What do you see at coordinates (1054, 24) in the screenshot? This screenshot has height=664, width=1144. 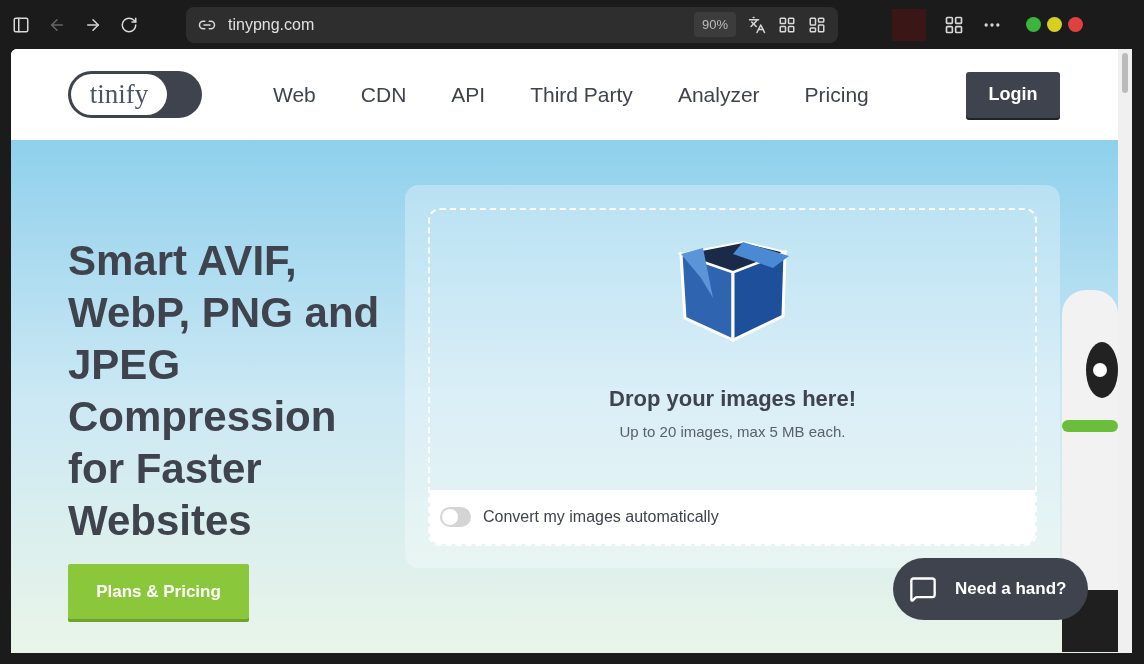 I see `maximize-icon` at bounding box center [1054, 24].